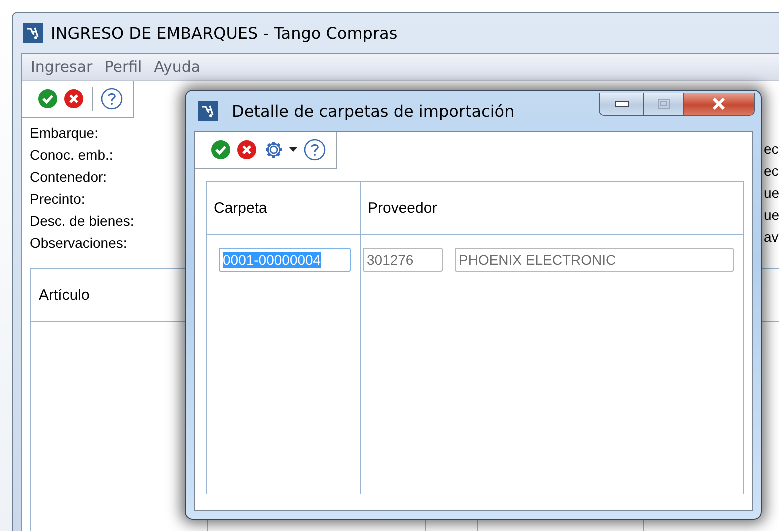 The image size is (779, 531). Describe the element at coordinates (373, 111) in the screenshot. I see `dialog-title: Detalle de carpetas de importación` at that location.